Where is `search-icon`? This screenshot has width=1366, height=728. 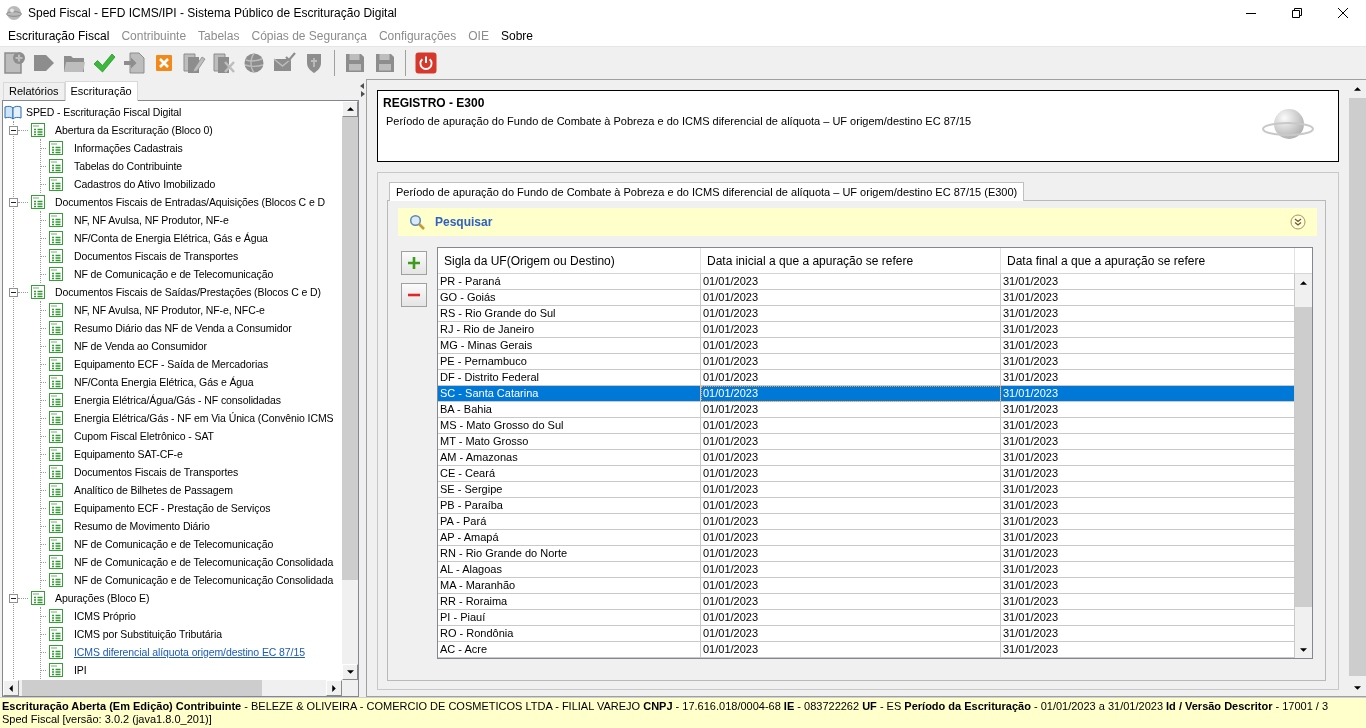
search-icon is located at coordinates (417, 222).